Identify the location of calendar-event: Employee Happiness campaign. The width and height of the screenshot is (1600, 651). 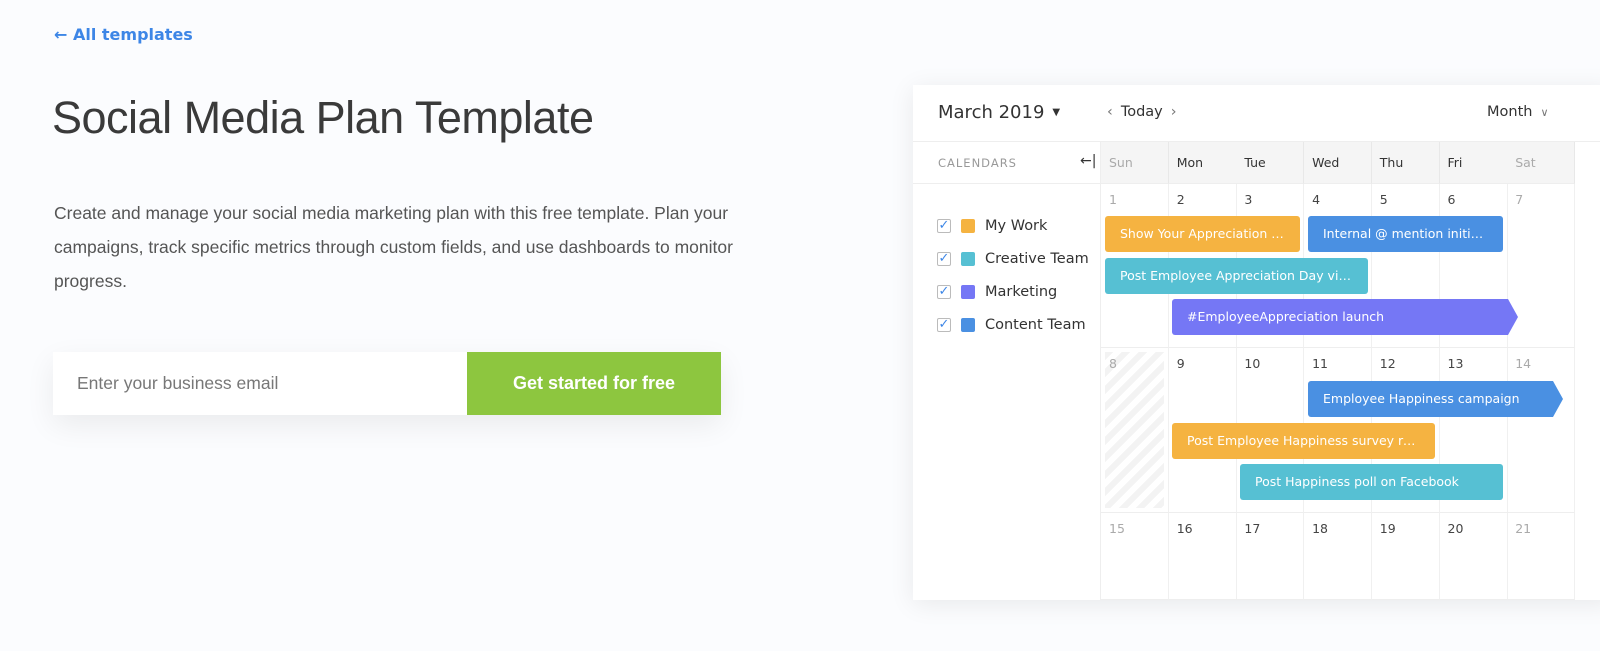
(1435, 399).